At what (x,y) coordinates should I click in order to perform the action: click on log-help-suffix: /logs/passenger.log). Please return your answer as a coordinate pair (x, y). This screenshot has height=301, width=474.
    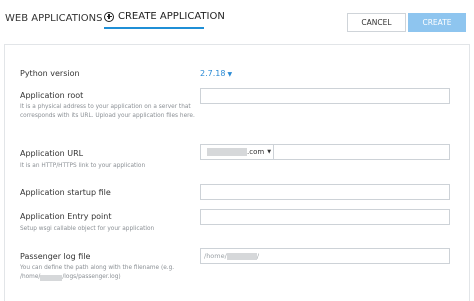
    Looking at the image, I should click on (91, 277).